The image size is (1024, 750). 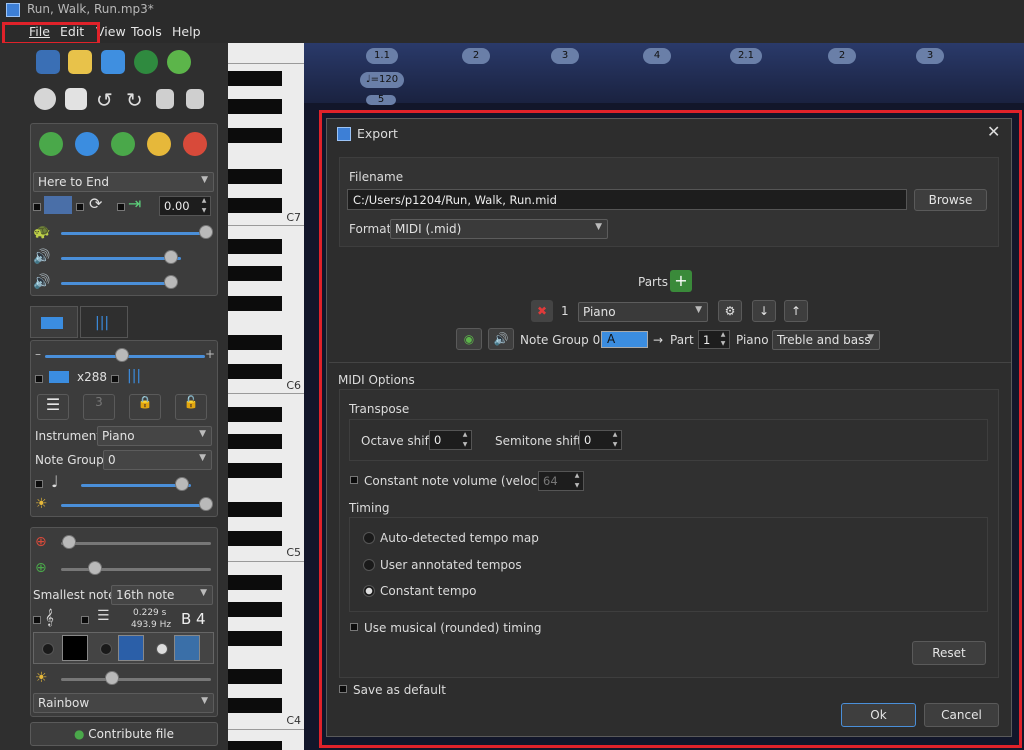 I want to click on unlock-button: 🔓, so click(x=191, y=407).